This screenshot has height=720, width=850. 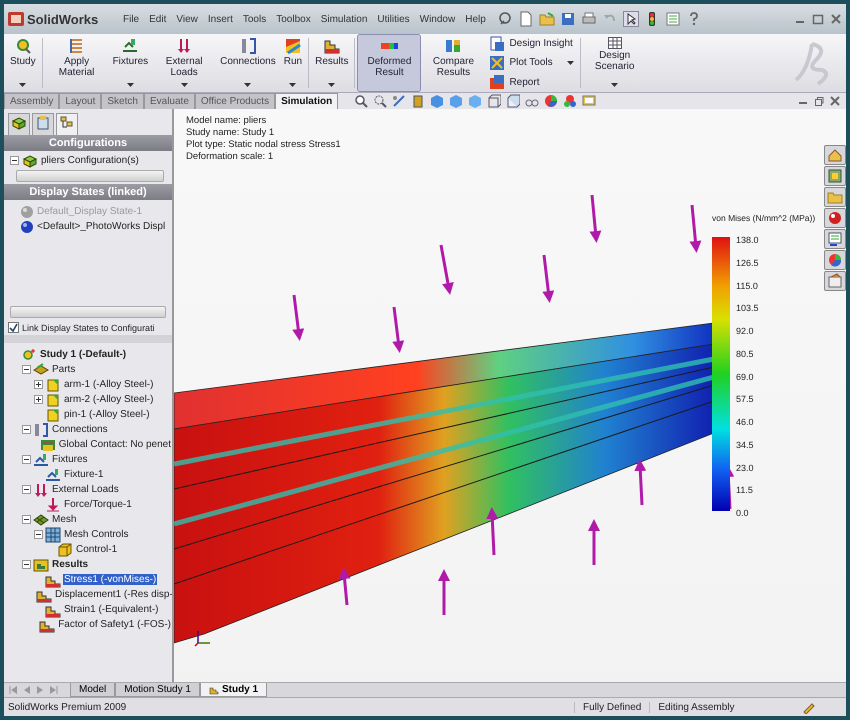 I want to click on app-logo-icon, so click(x=16, y=19).